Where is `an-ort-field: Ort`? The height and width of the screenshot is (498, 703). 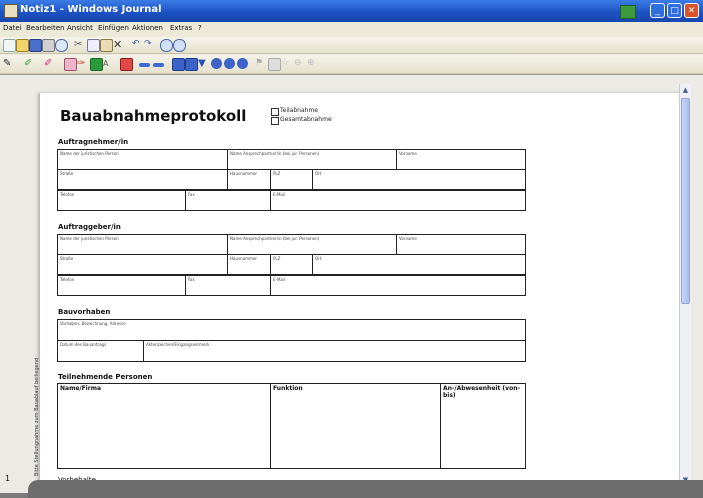
an-ort-field: Ort is located at coordinates (419, 179).